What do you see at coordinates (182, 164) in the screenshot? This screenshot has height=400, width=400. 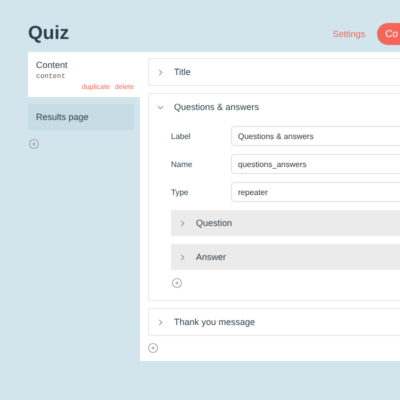 I see `field-label: Name` at bounding box center [182, 164].